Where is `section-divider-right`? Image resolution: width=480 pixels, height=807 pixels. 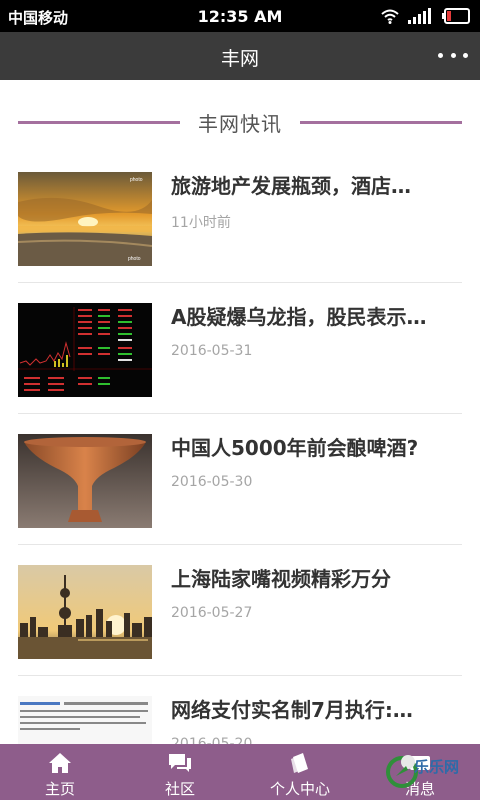 section-divider-right is located at coordinates (381, 122).